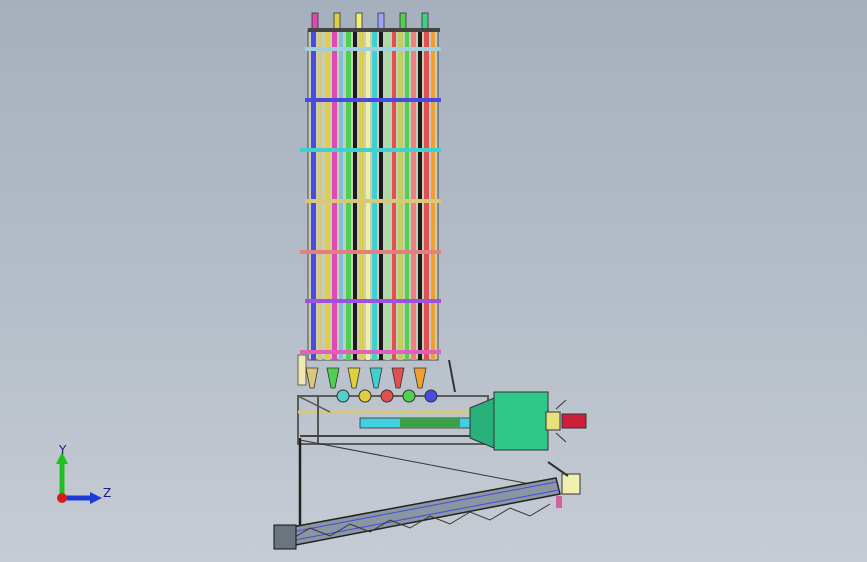 The height and width of the screenshot is (562, 867). What do you see at coordinates (427, 505) in the screenshot?
I see `inclined-conveyor` at bounding box center [427, 505].